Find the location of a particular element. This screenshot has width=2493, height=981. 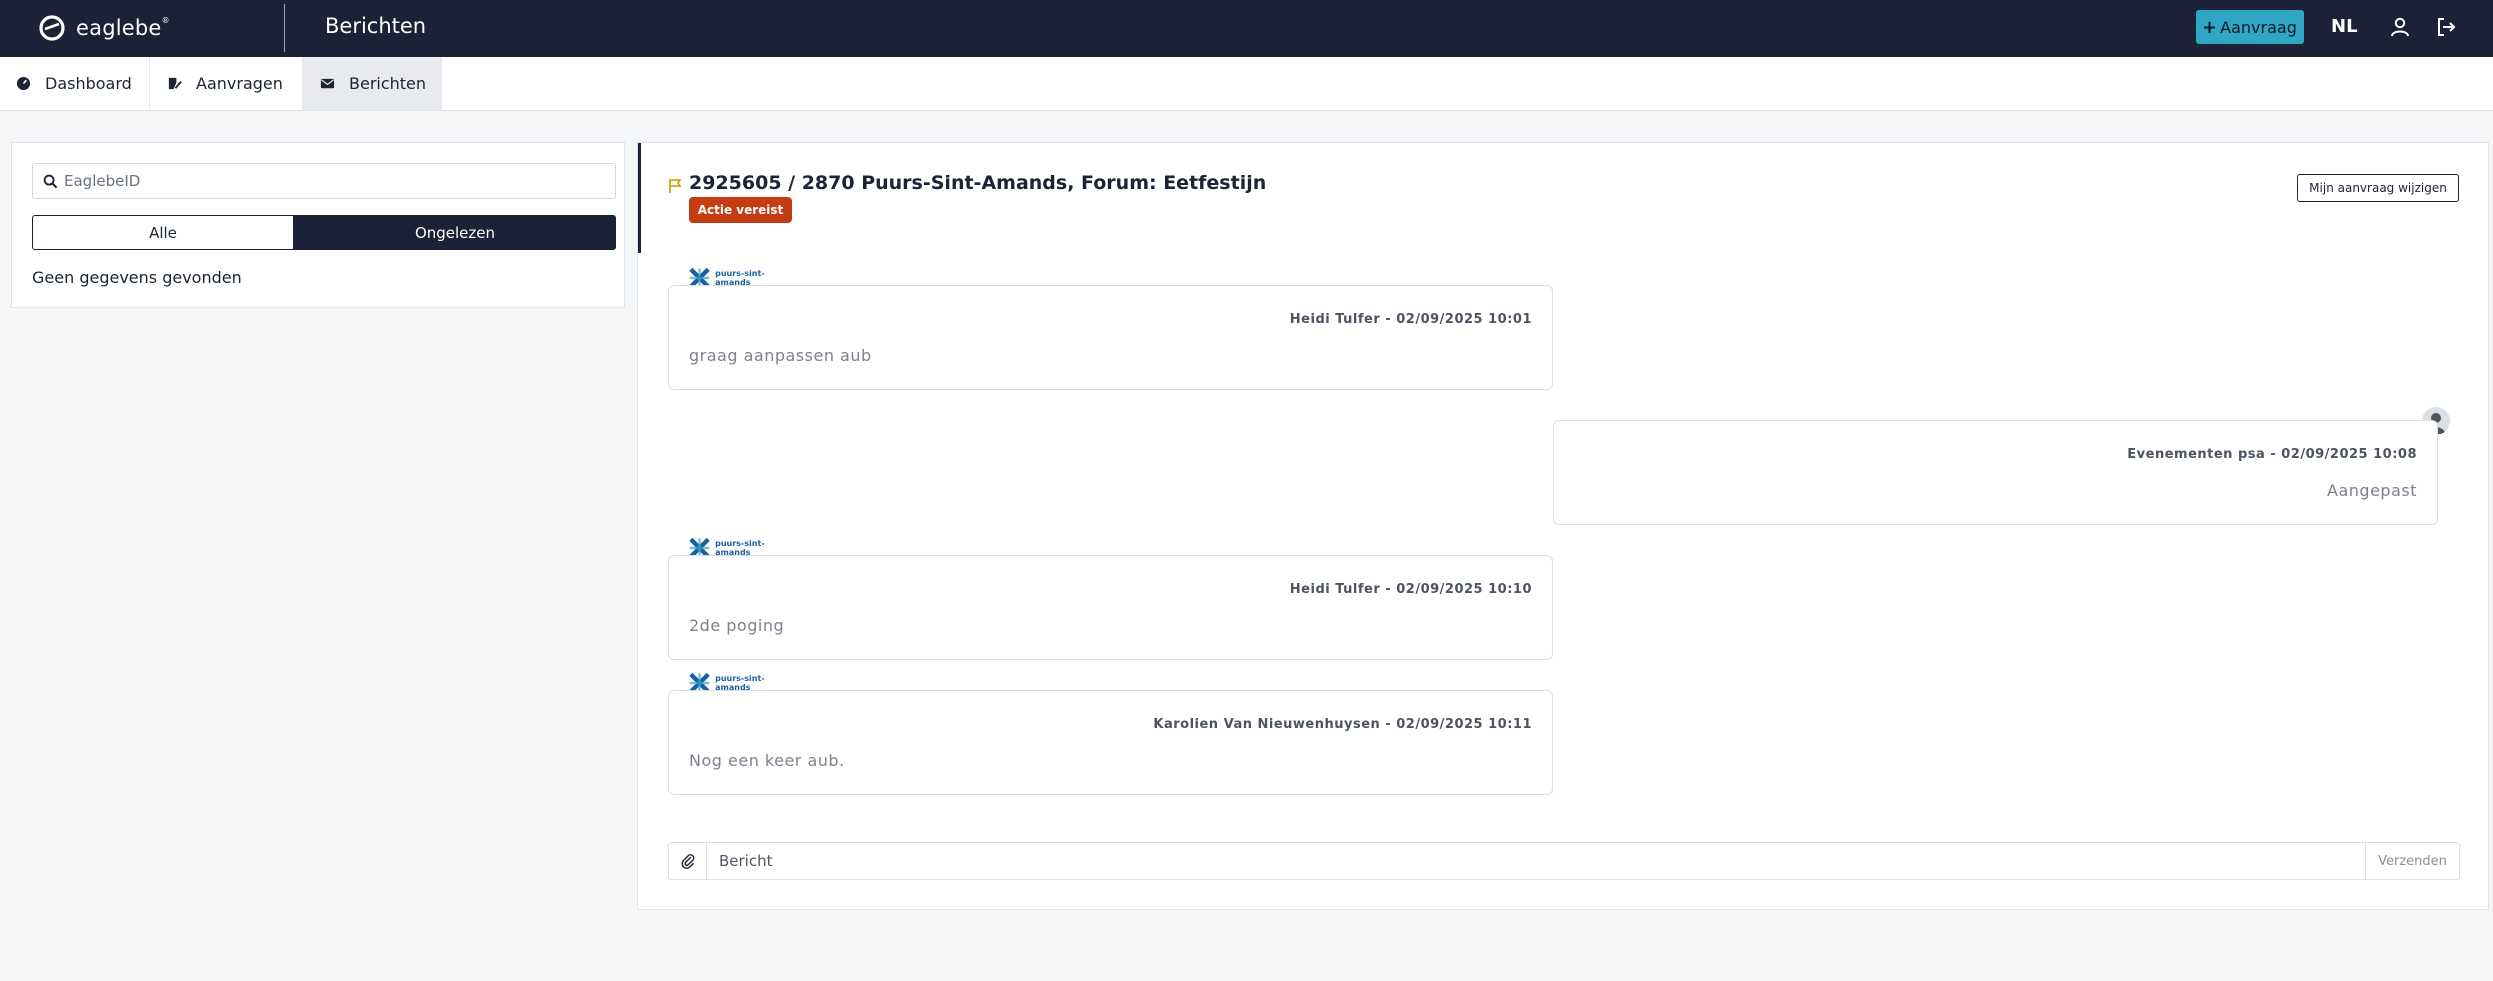

new-request-button: Aanvraag is located at coordinates (2250, 27).